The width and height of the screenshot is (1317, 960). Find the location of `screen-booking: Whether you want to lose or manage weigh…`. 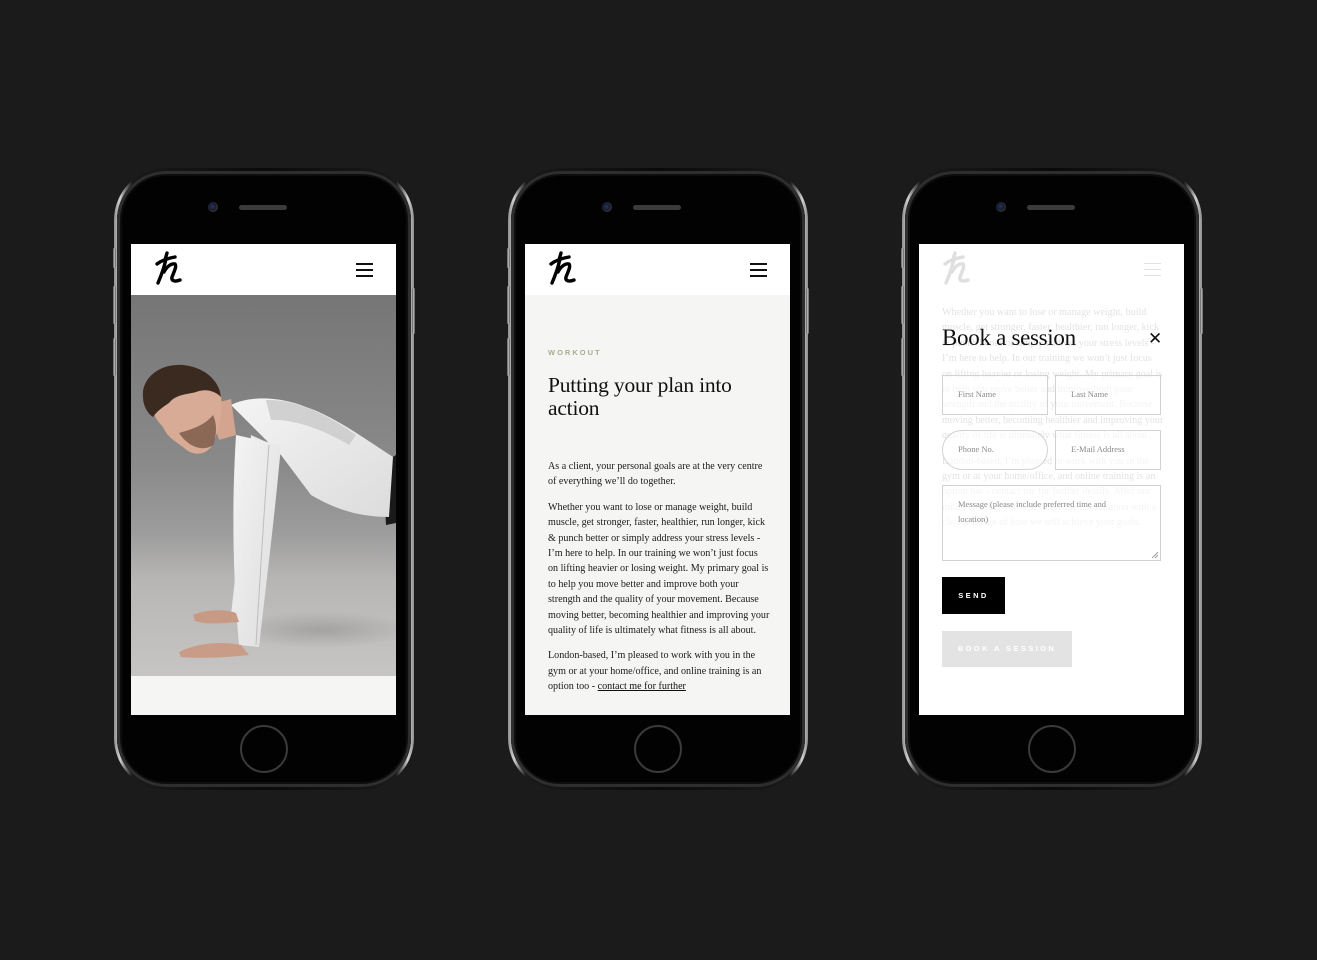

screen-booking: Whether you want to lose or manage weigh… is located at coordinates (1051, 479).